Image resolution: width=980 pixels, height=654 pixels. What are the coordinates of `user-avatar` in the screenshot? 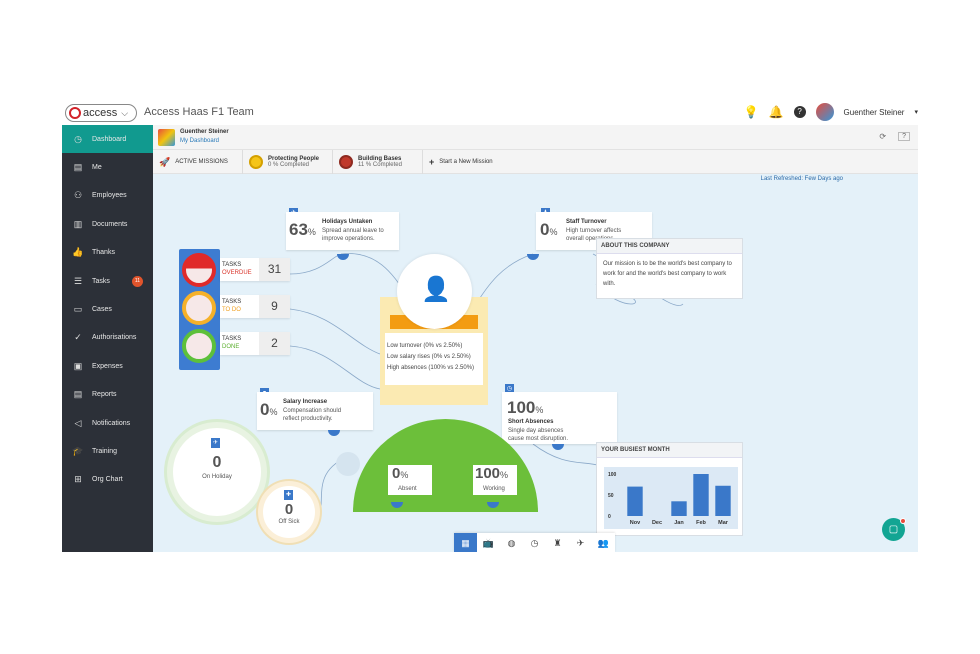 It's located at (824, 112).